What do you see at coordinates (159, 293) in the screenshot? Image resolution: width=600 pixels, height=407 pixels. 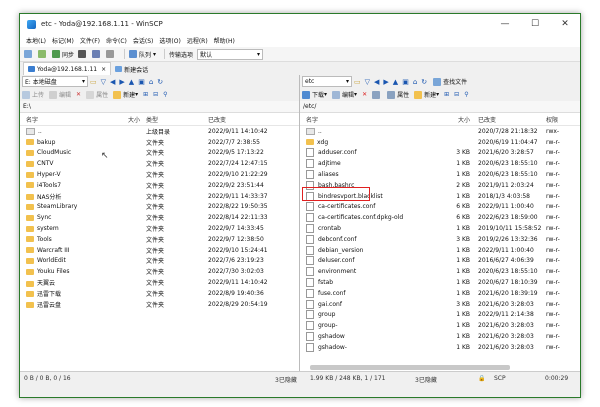 I see `table-row: 迅雷下载 文件夹 2022/8/9 19:40:36` at bounding box center [159, 293].